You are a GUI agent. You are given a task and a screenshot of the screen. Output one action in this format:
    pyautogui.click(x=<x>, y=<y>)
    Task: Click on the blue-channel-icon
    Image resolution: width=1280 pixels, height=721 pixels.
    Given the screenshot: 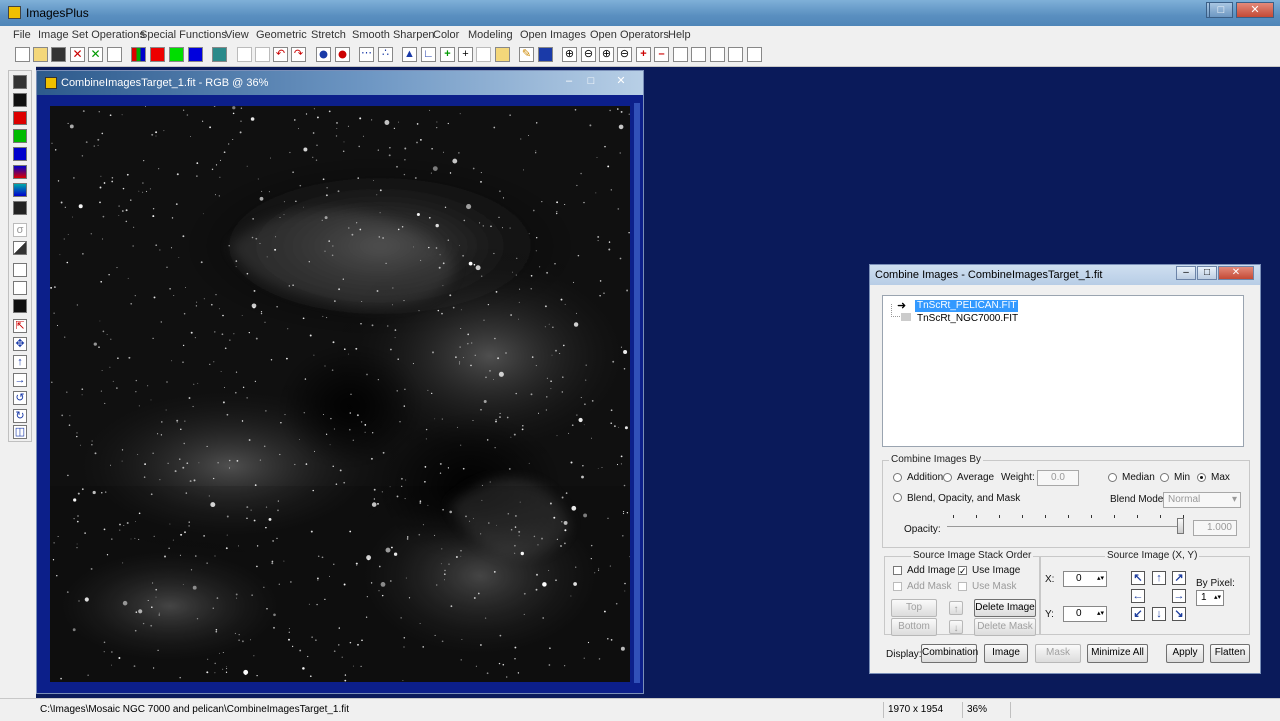 What is the action you would take?
    pyautogui.click(x=195, y=54)
    